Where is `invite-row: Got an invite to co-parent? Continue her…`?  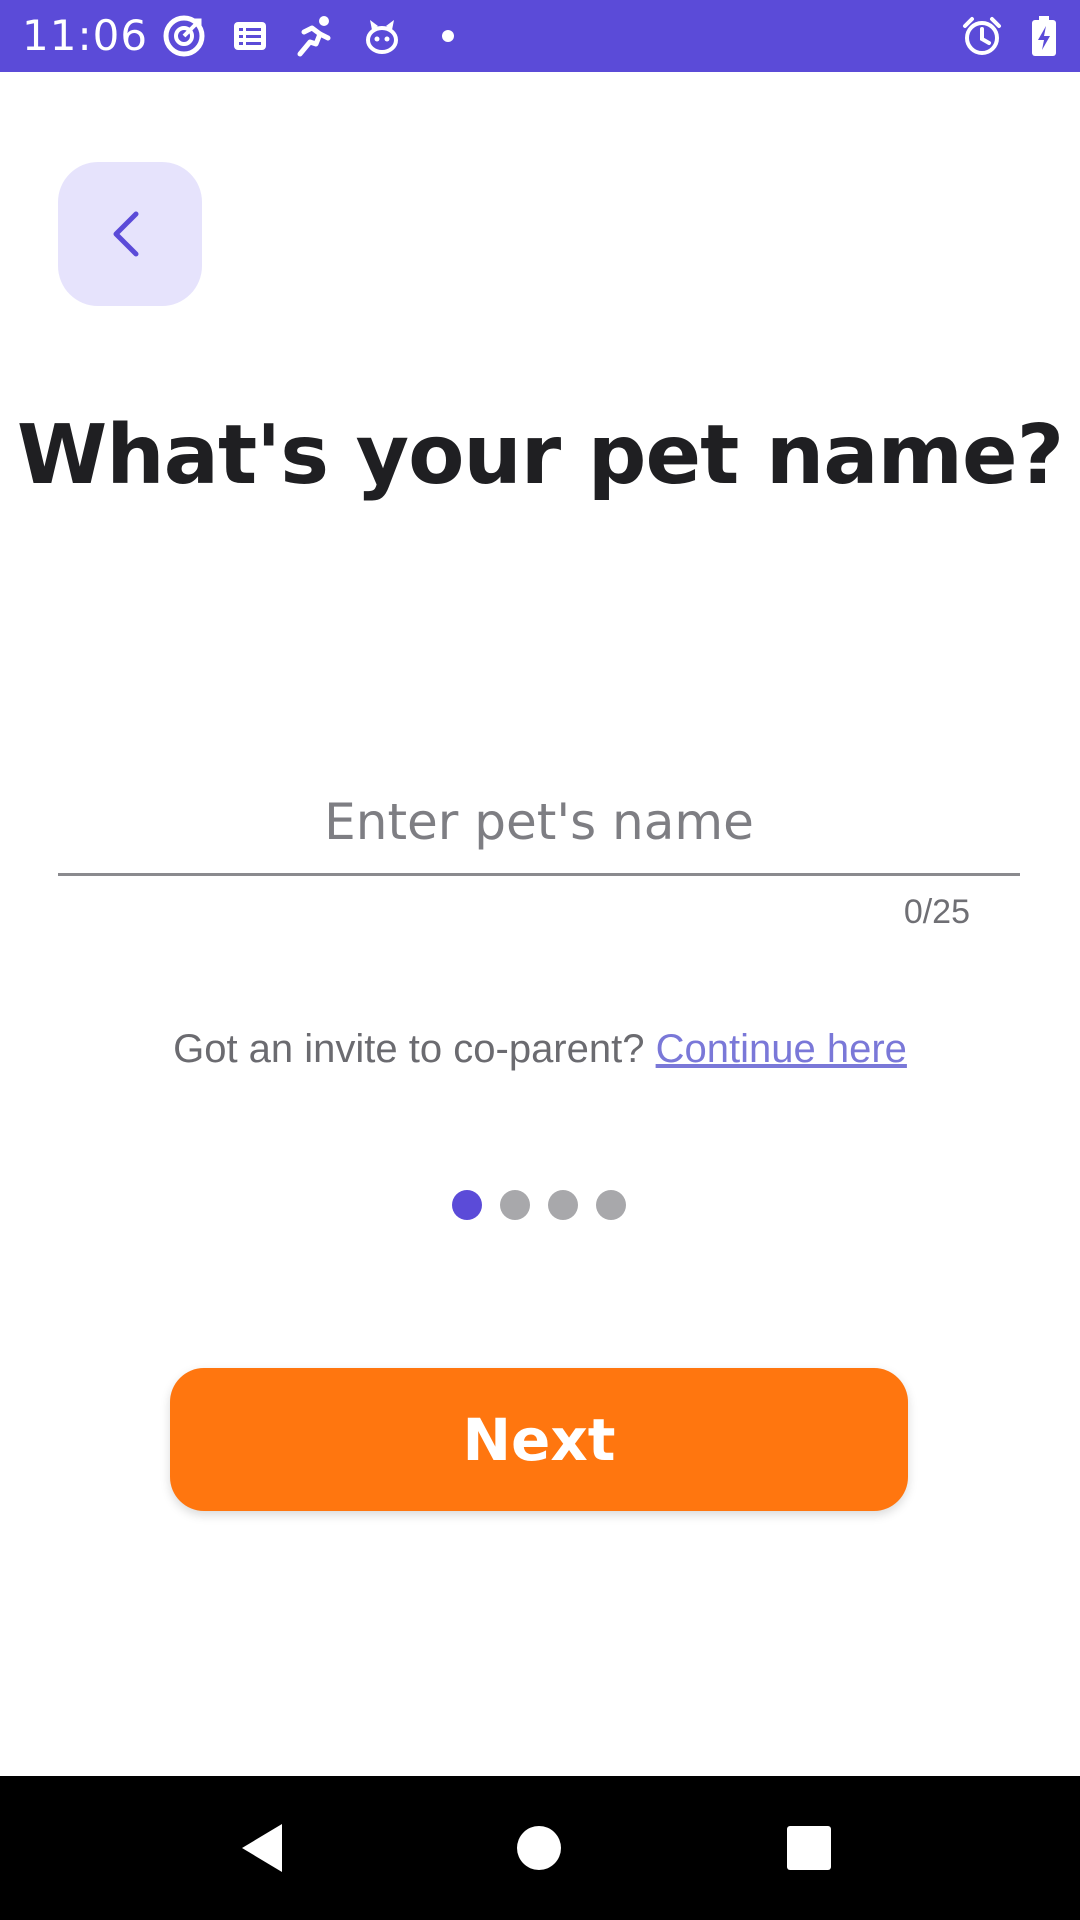
invite-row: Got an invite to co-parent? Continue her… is located at coordinates (540, 1049).